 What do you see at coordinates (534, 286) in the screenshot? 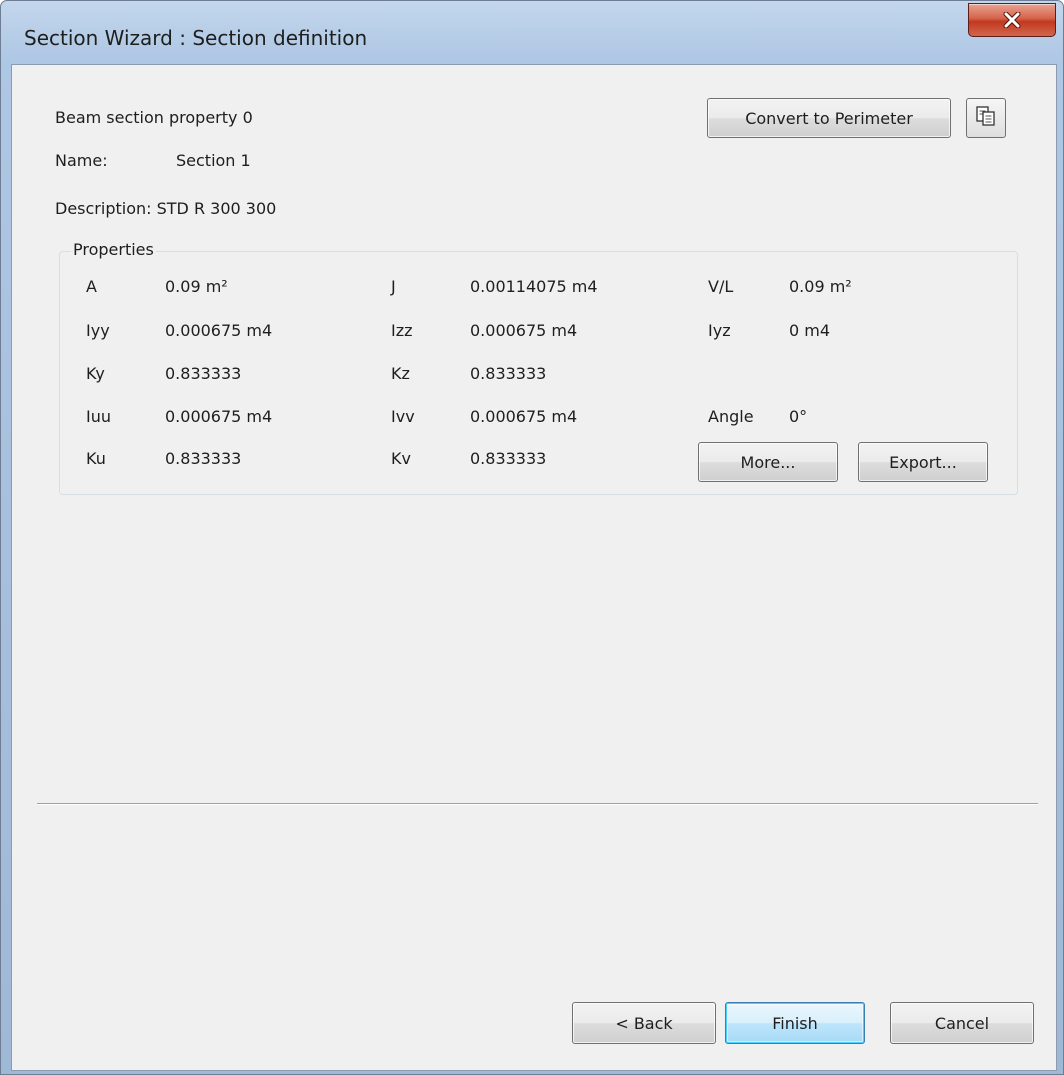
I see `prop-value-j: 0.00114075 m4` at bounding box center [534, 286].